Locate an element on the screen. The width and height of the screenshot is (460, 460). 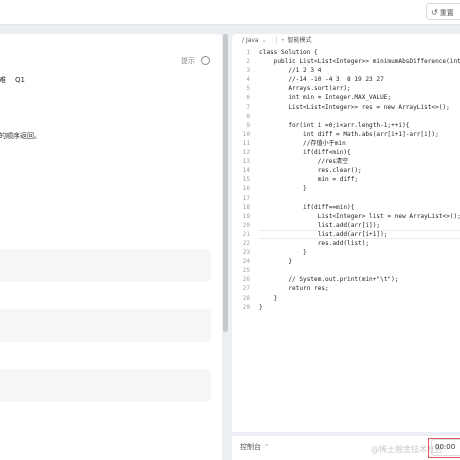
line-number: 2 is located at coordinates (248, 62).